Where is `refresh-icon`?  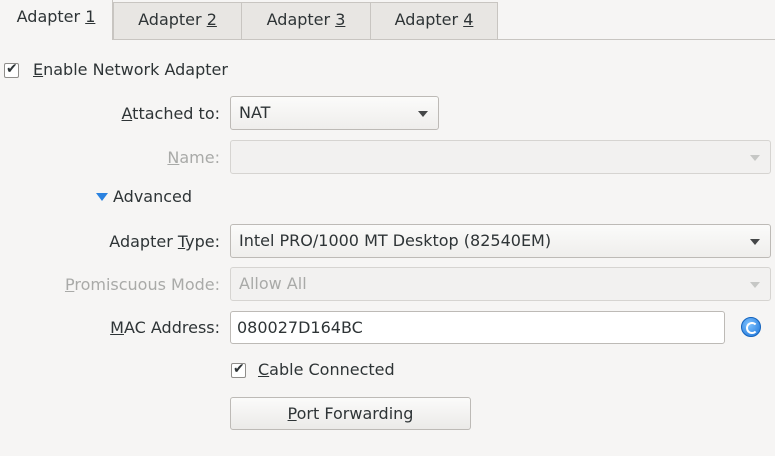 refresh-icon is located at coordinates (751, 327).